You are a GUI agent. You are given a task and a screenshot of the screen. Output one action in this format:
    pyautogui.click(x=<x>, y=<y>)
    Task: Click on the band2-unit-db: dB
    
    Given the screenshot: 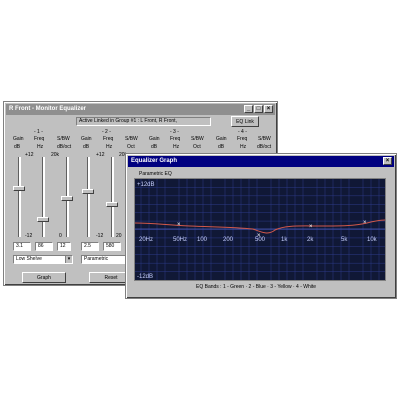 What is the action you would take?
    pyautogui.click(x=86, y=147)
    